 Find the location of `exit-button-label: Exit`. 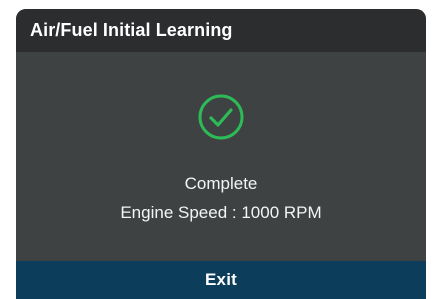

exit-button-label: Exit is located at coordinates (221, 279).